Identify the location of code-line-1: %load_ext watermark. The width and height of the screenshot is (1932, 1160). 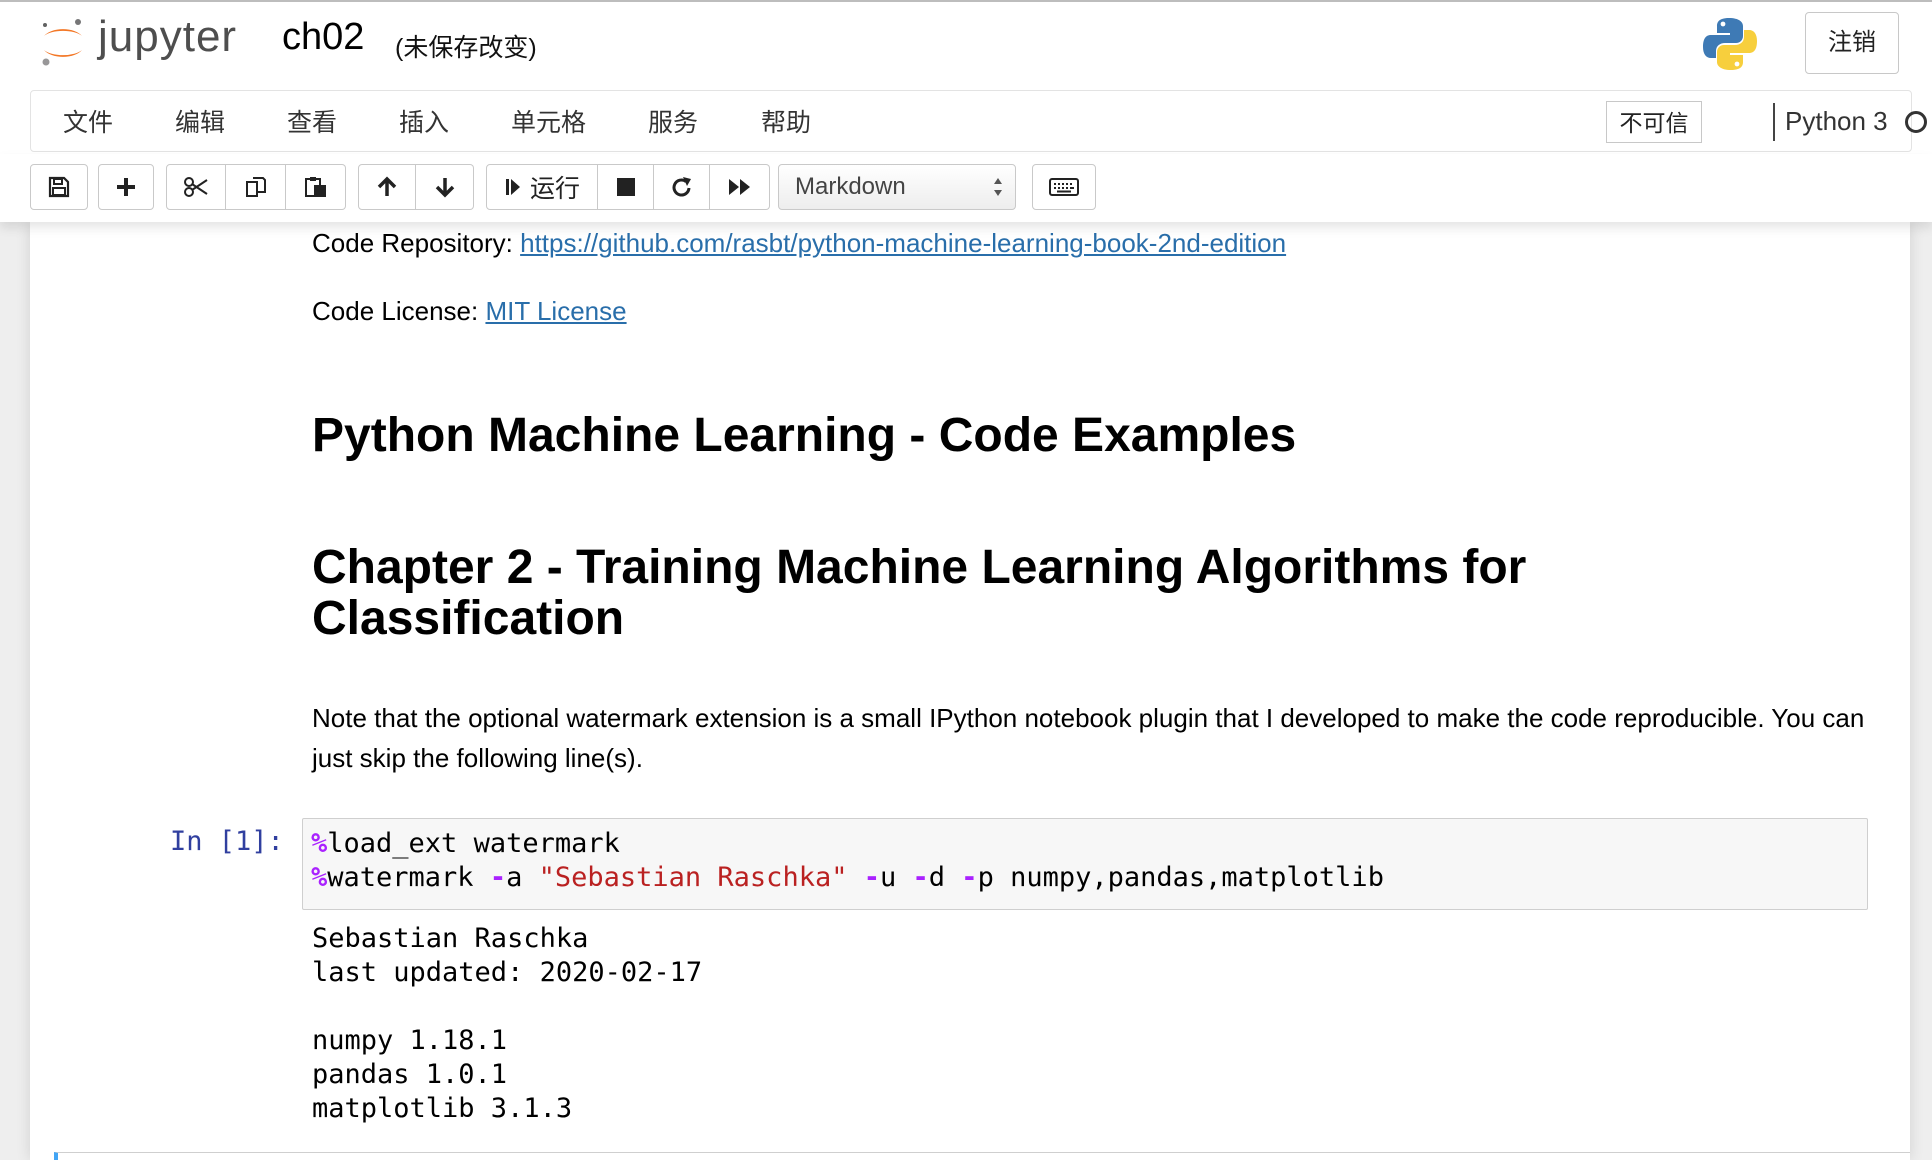
(465, 843).